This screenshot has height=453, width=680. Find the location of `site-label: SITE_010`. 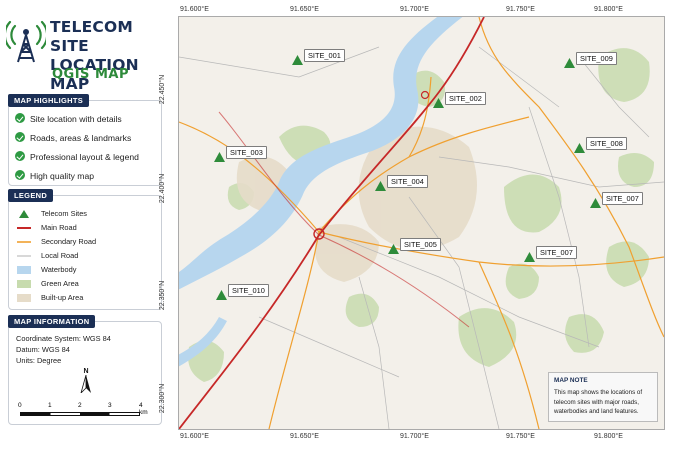

site-label: SITE_010 is located at coordinates (248, 290).